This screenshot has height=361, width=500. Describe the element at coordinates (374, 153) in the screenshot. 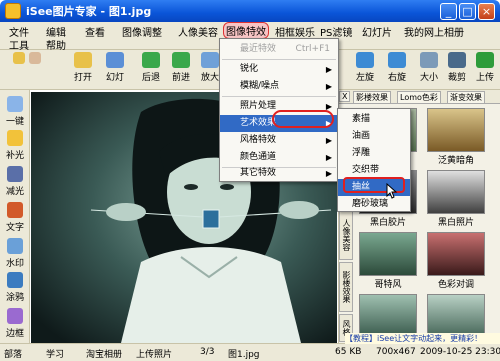

I see `menu-emboss: 浮雕` at that location.